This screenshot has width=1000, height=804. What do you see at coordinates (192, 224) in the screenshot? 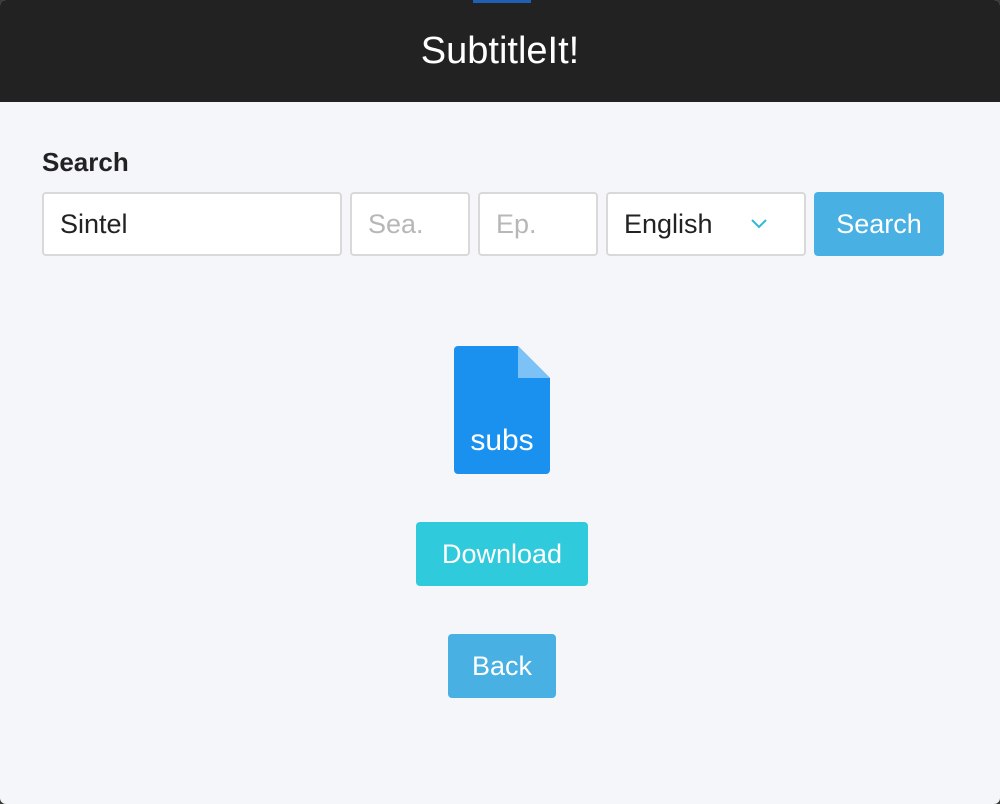
I see `search-input` at bounding box center [192, 224].